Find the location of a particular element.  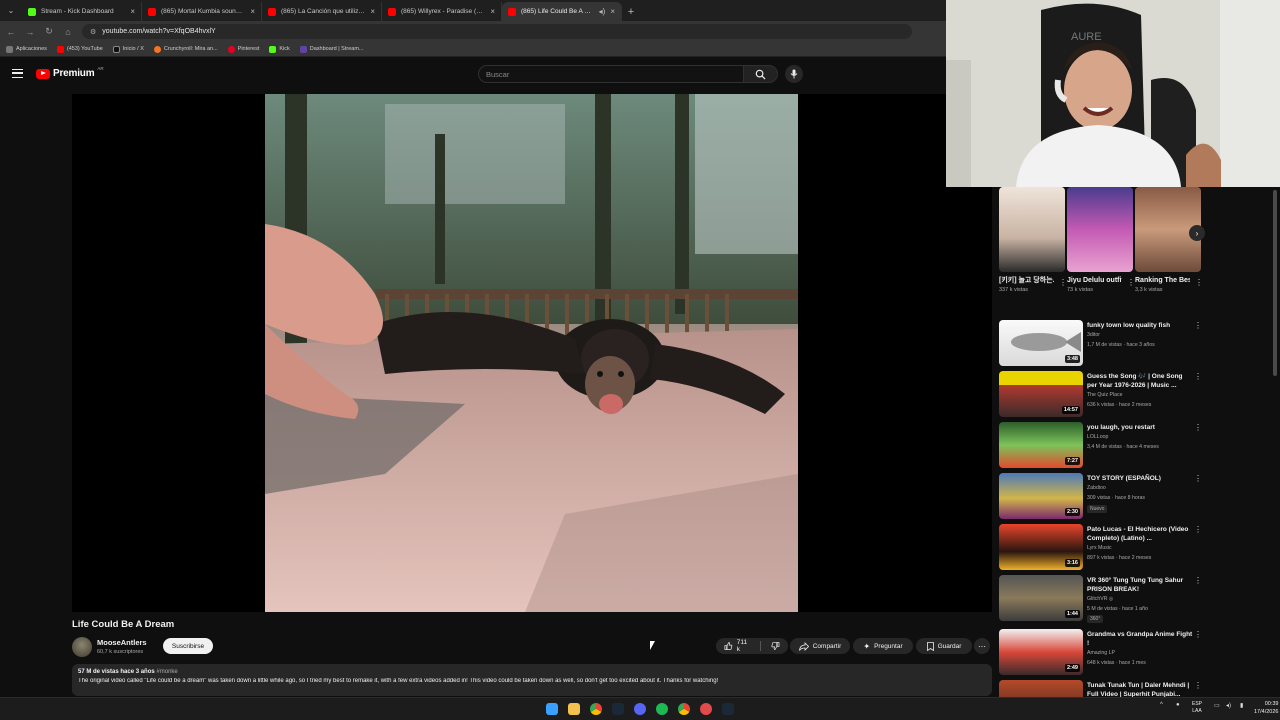

voice-search-button is located at coordinates (794, 74).